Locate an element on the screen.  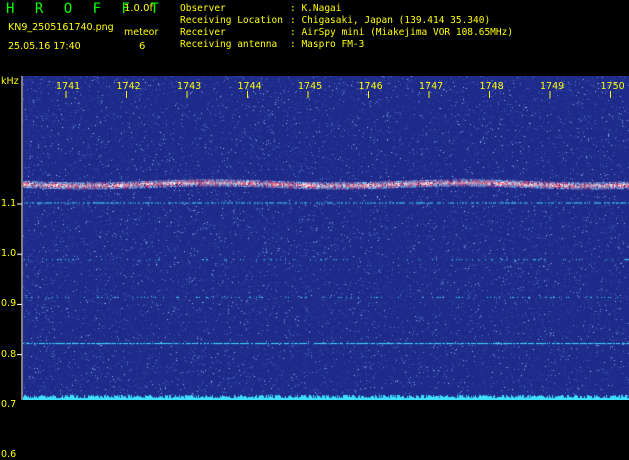
y-tick-label: 0.9 is located at coordinates (9, 304).